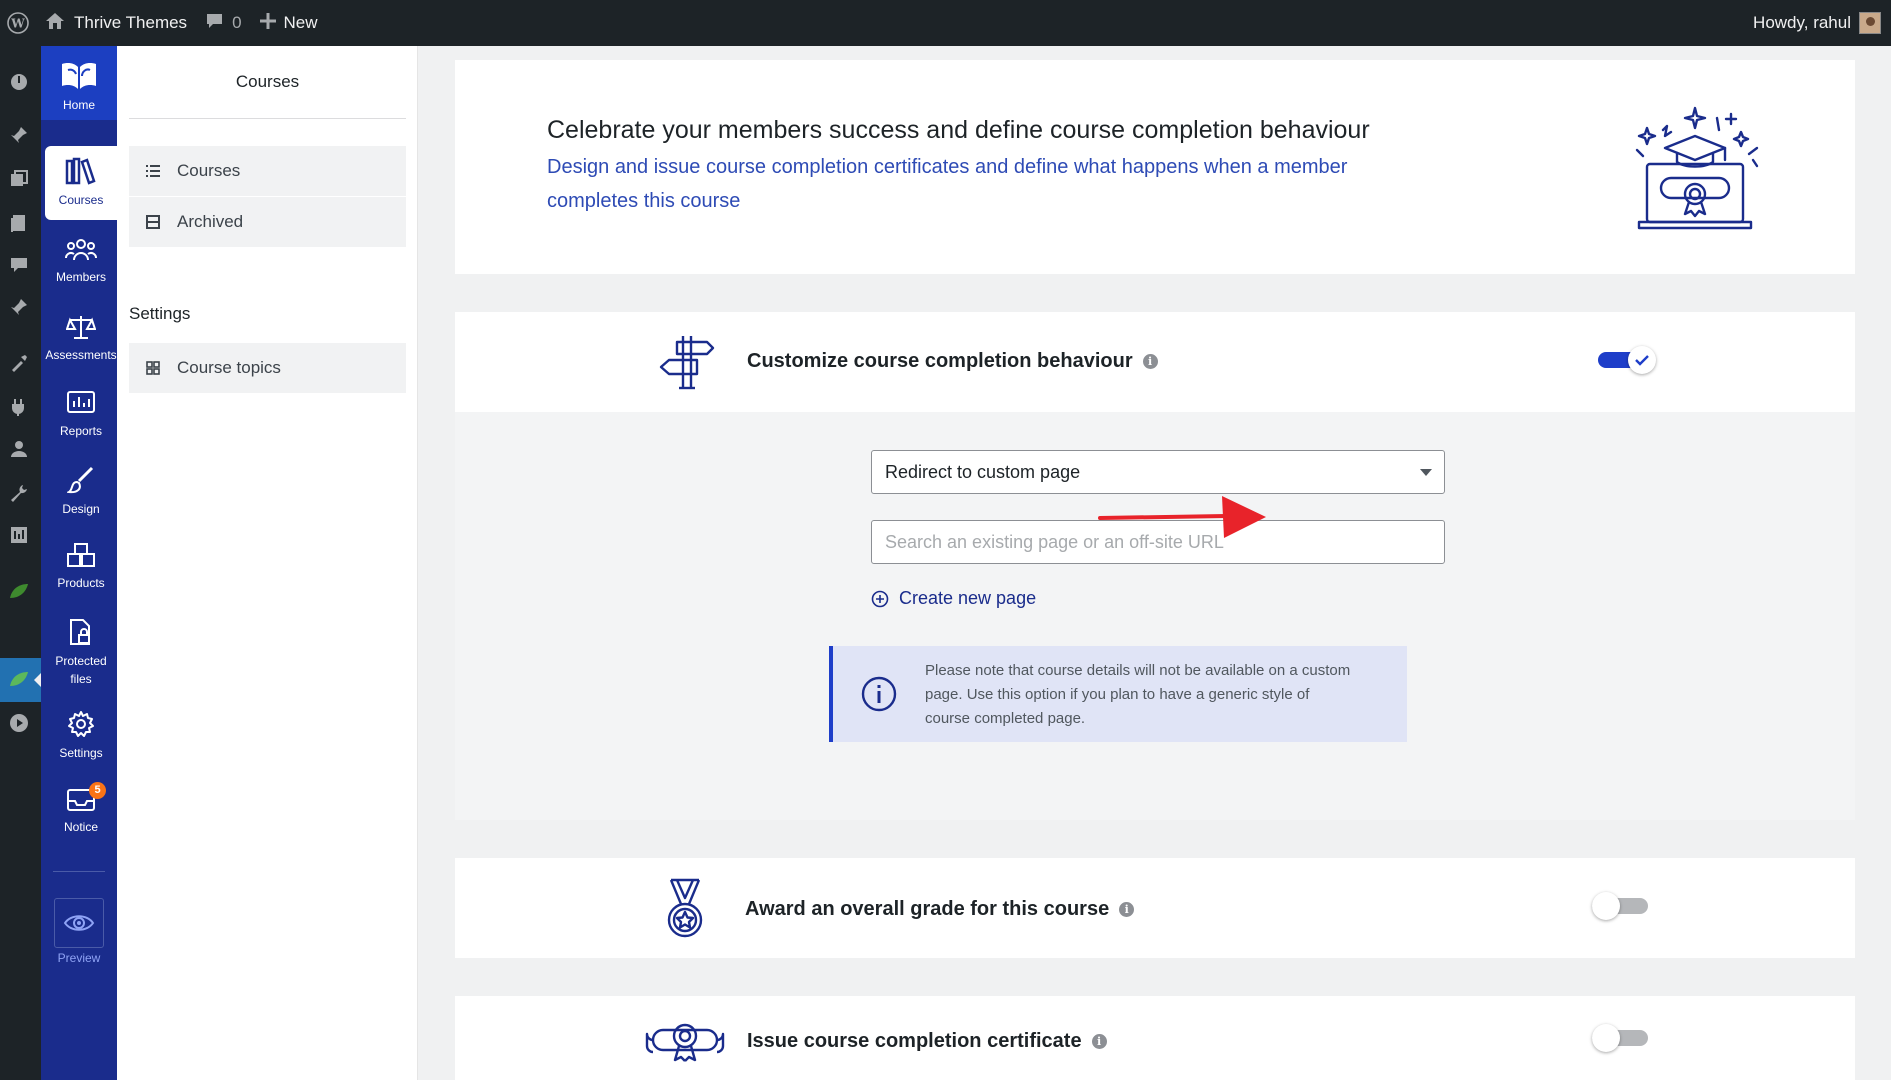  Describe the element at coordinates (19, 535) in the screenshot. I see `settings-grid-icon` at that location.